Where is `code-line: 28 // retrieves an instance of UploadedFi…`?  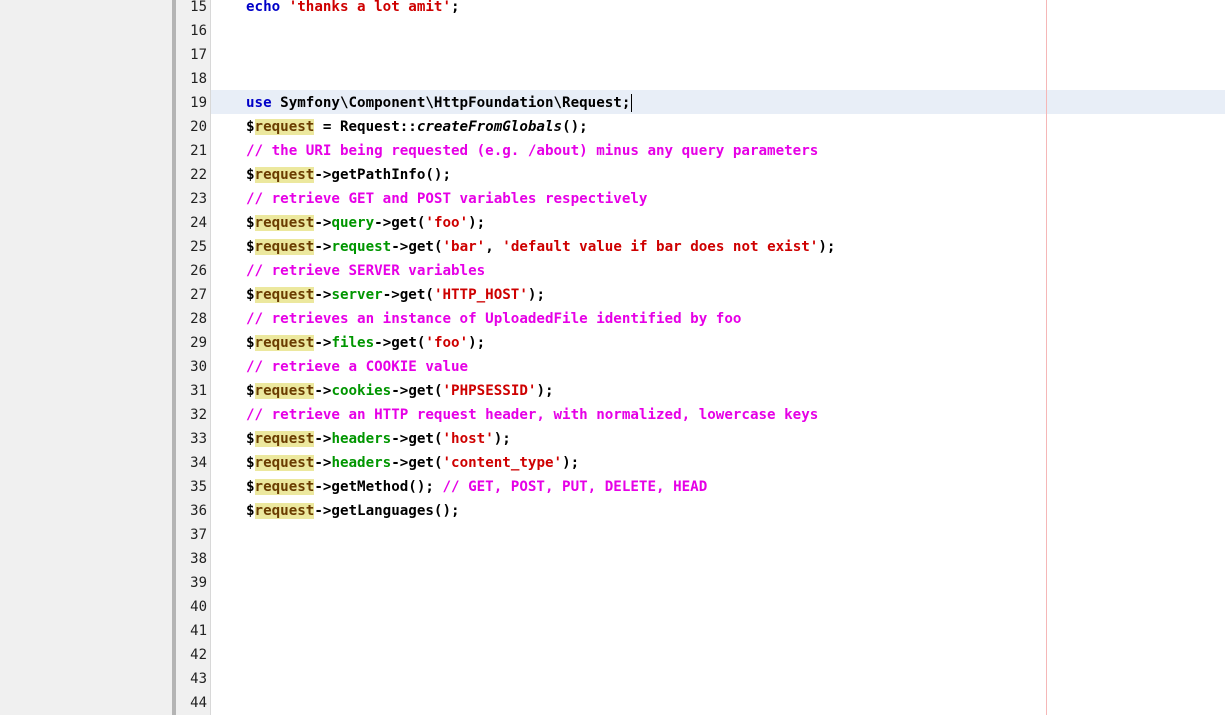 code-line: 28 // retrieves an instance of UploadedFi… is located at coordinates (700, 319).